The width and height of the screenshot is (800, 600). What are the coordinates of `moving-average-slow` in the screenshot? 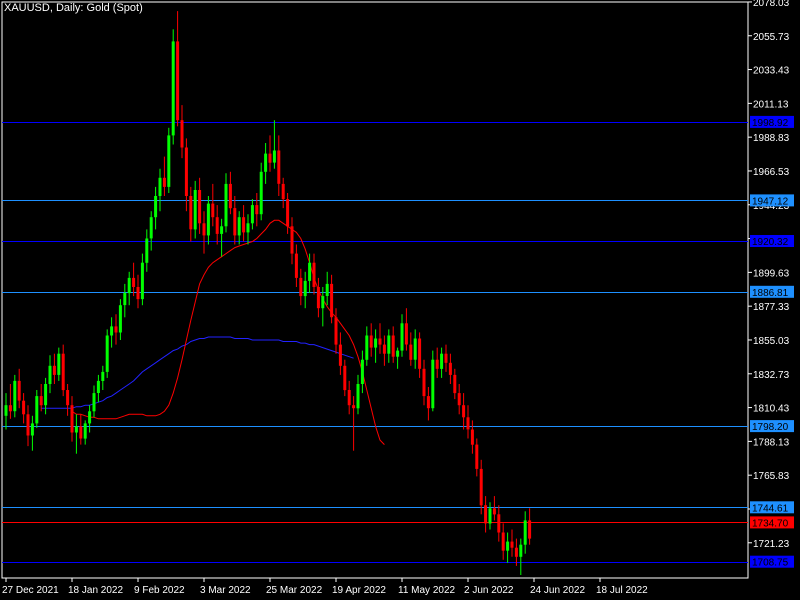 It's located at (197, 372).